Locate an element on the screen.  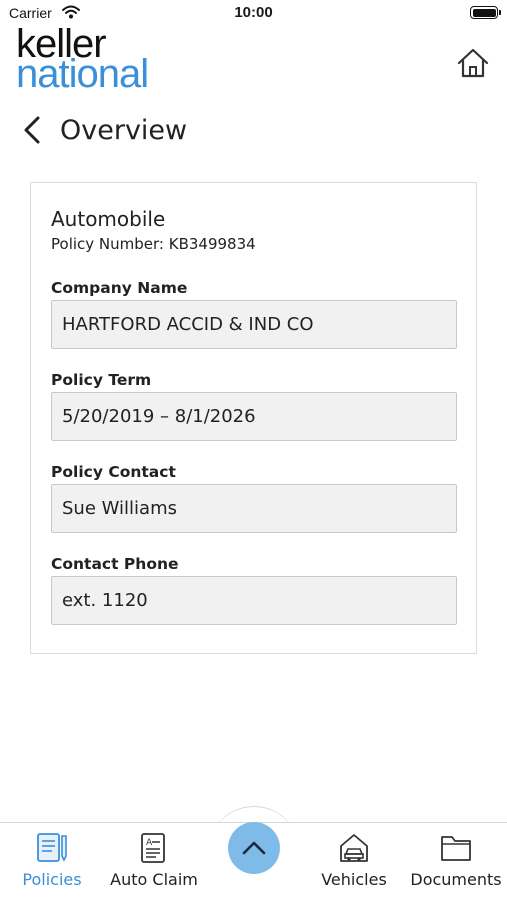
chevron-up-icon is located at coordinates (254, 848).